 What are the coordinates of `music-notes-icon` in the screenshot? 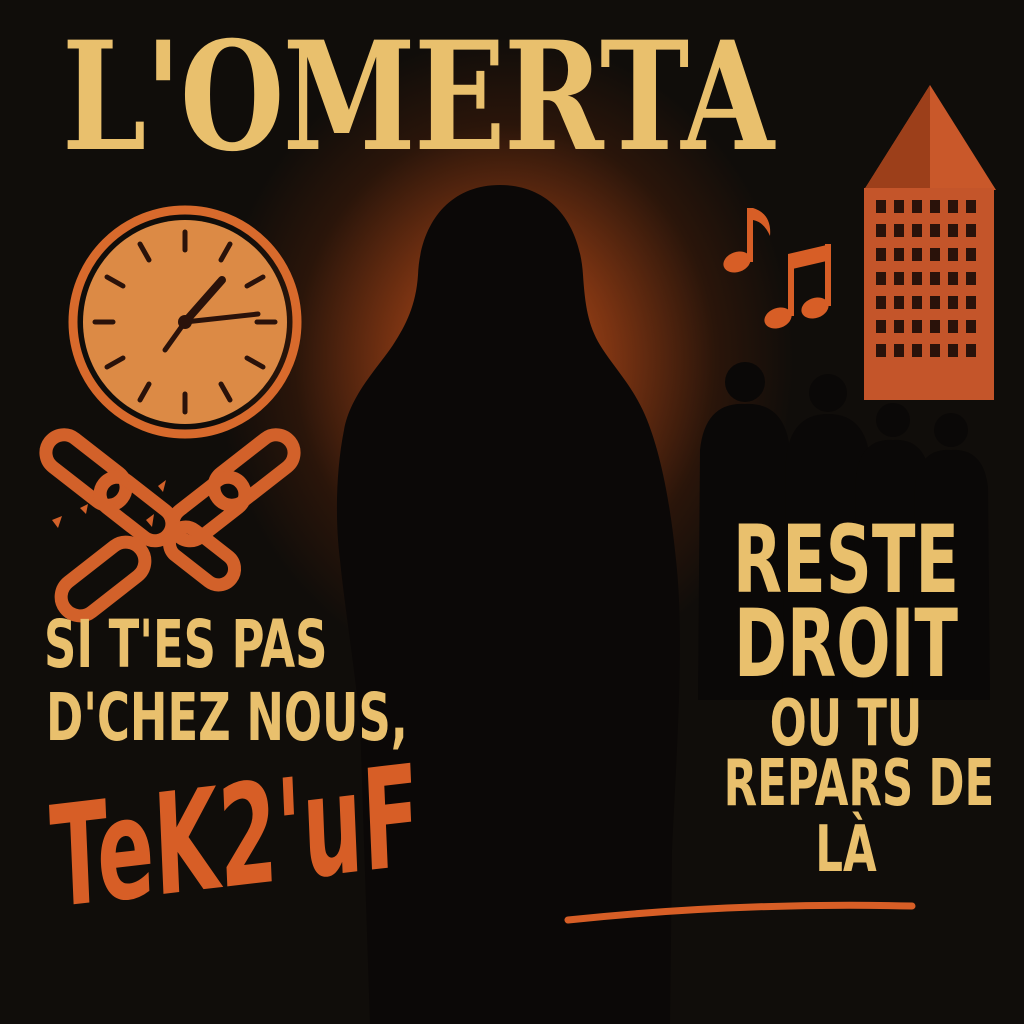 It's located at (777, 268).